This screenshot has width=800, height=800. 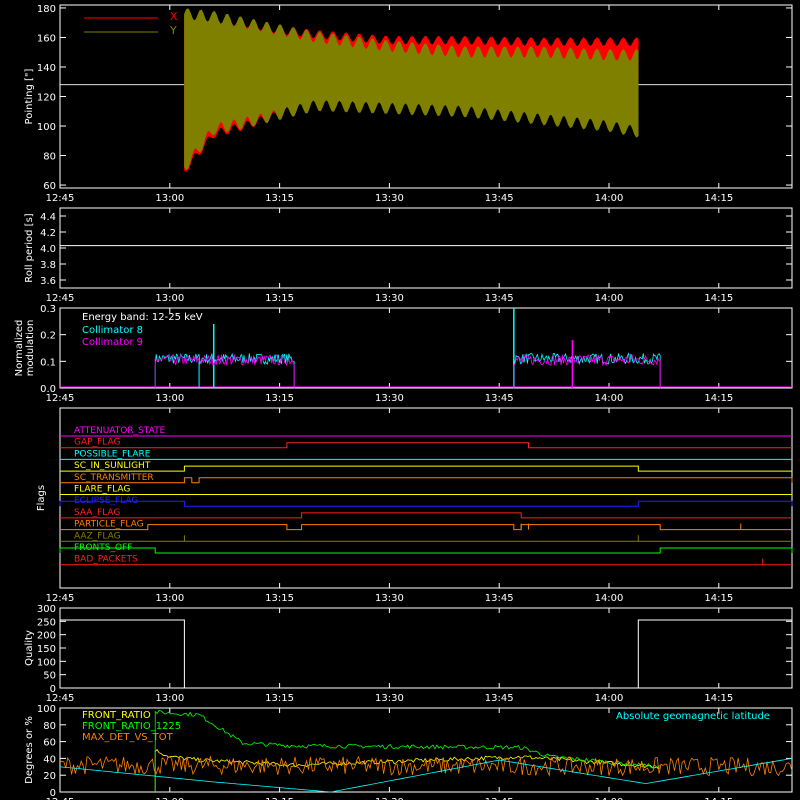 I want to click on y-tick-label: 250, so click(x=46, y=622).